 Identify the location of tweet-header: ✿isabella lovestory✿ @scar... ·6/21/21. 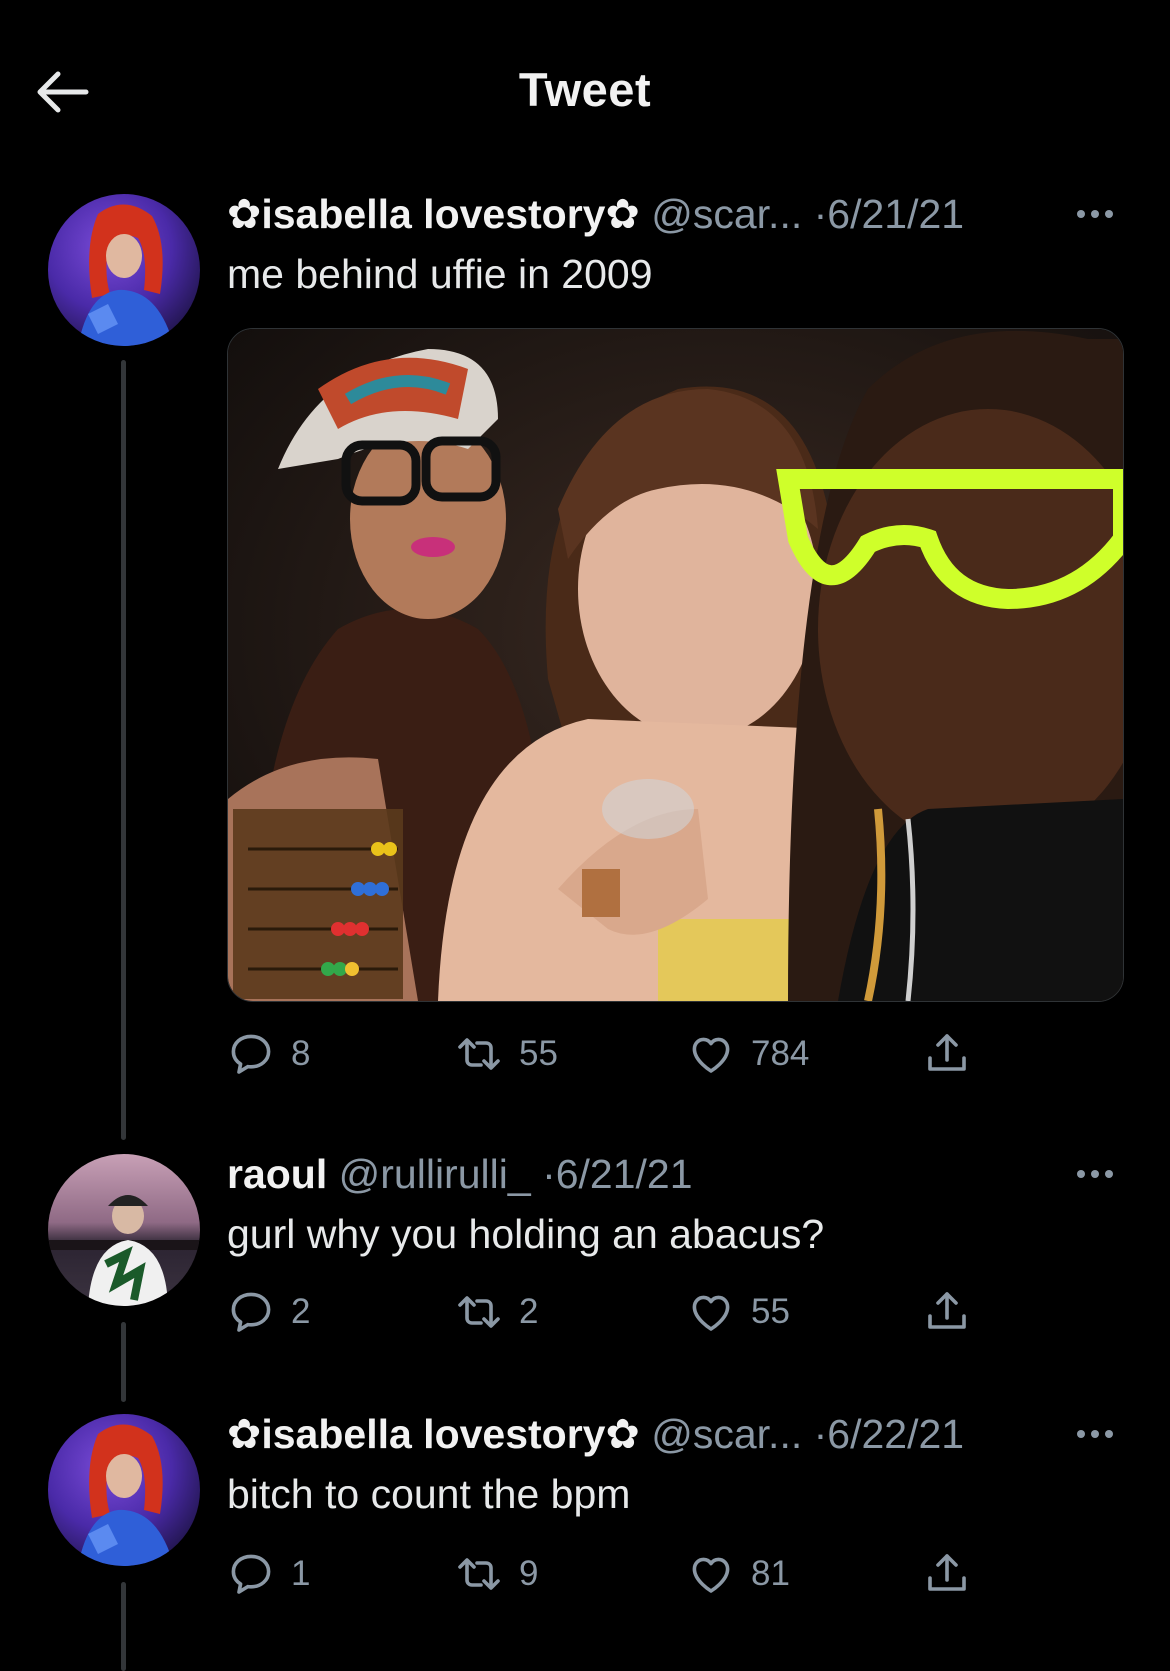
(595, 214).